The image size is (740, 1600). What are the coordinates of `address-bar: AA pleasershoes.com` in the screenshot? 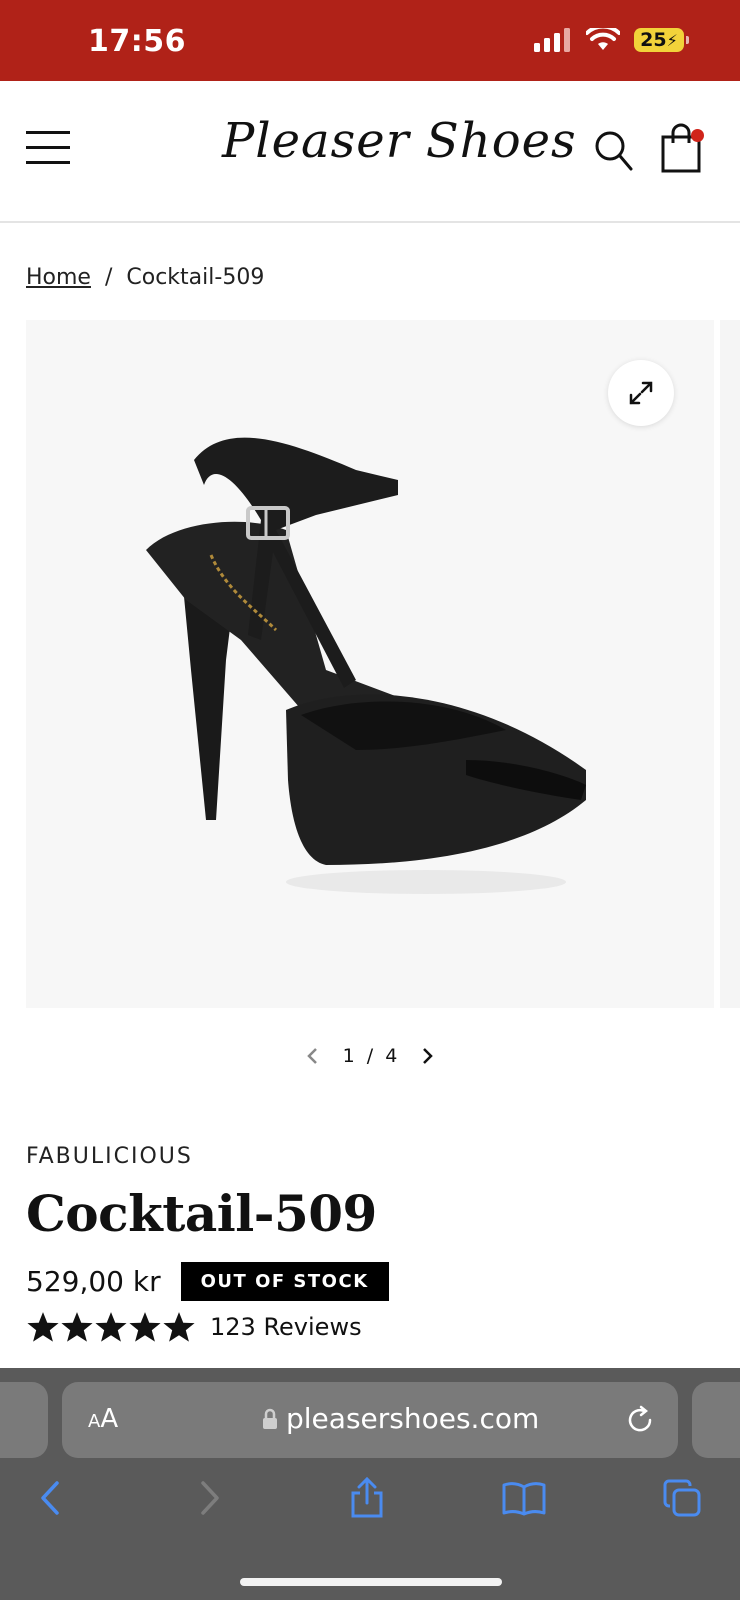 It's located at (370, 1420).